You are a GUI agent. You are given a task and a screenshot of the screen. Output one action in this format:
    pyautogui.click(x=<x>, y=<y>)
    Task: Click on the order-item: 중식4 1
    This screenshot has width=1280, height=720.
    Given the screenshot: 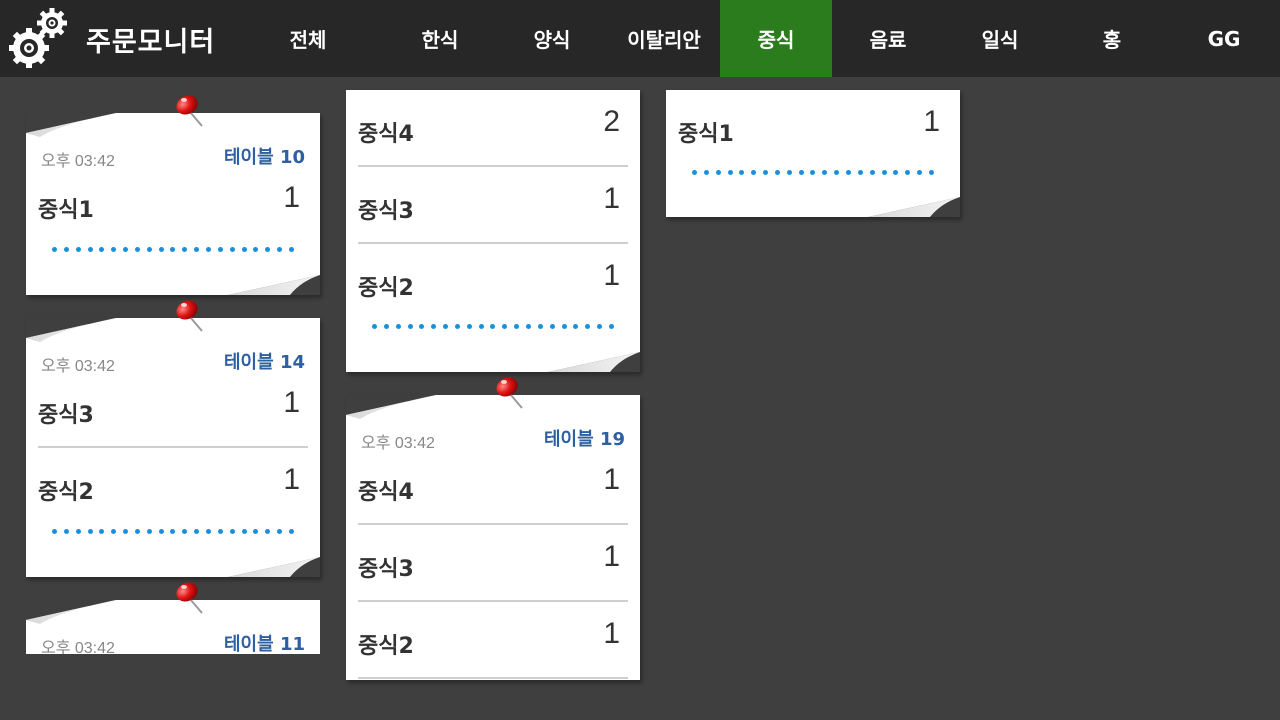 What is the action you would take?
    pyautogui.click(x=493, y=486)
    